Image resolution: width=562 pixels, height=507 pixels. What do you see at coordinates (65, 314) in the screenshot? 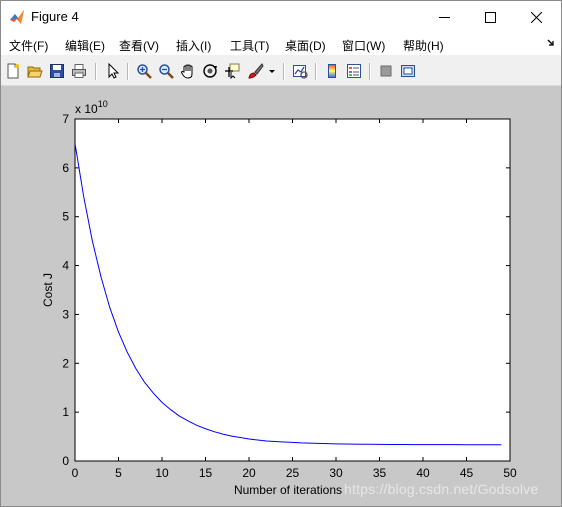
I see `y-tick-label: 3` at bounding box center [65, 314].